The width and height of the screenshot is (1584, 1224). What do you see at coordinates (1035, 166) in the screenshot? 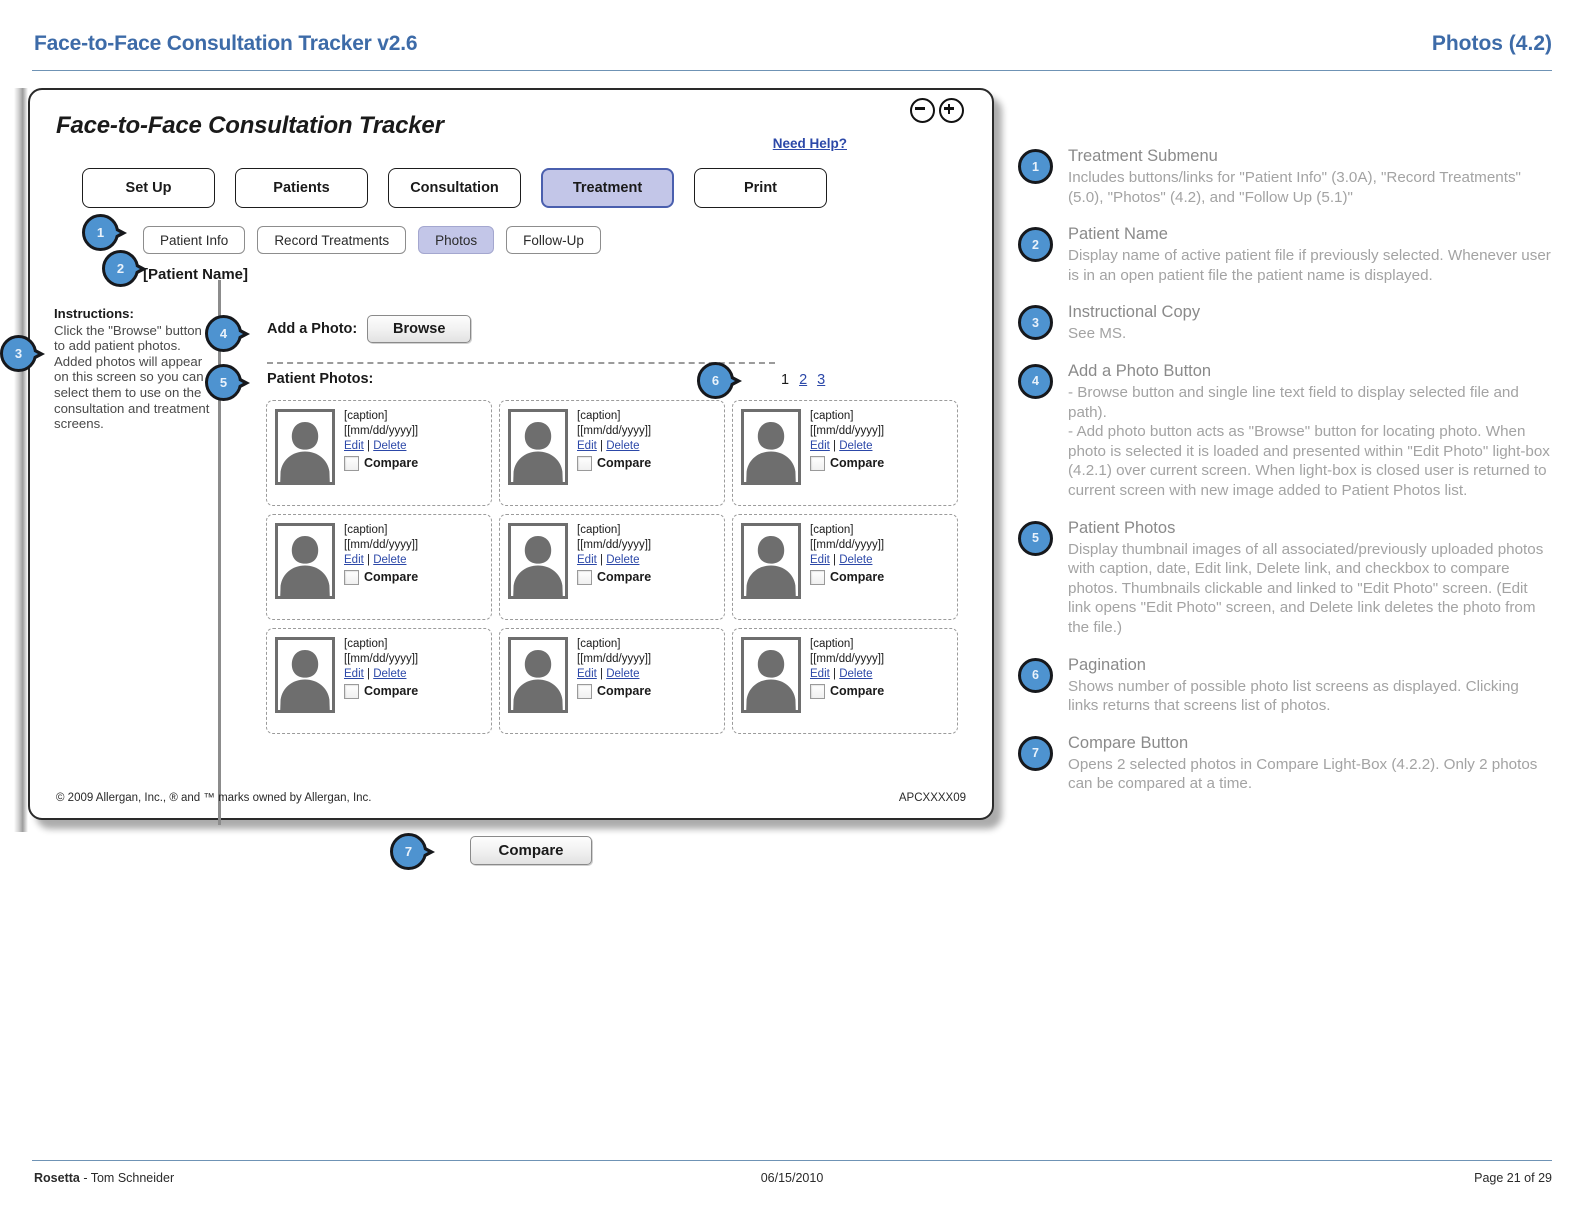
I see `annotation-marker: 1` at bounding box center [1035, 166].